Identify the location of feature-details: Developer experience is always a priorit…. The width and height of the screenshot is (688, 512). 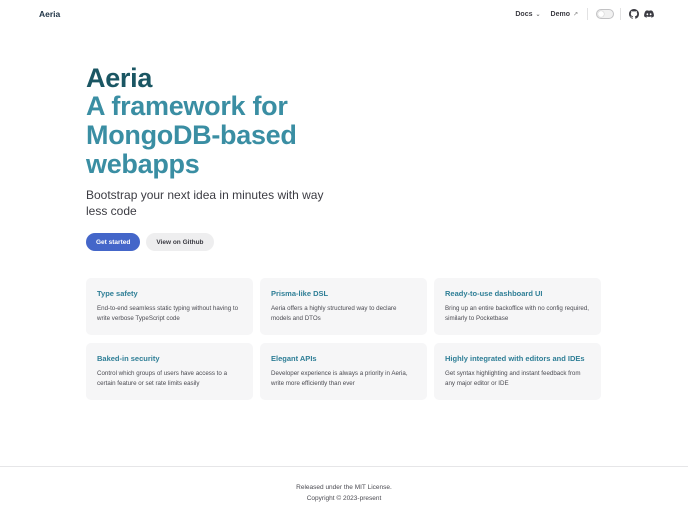
(339, 378).